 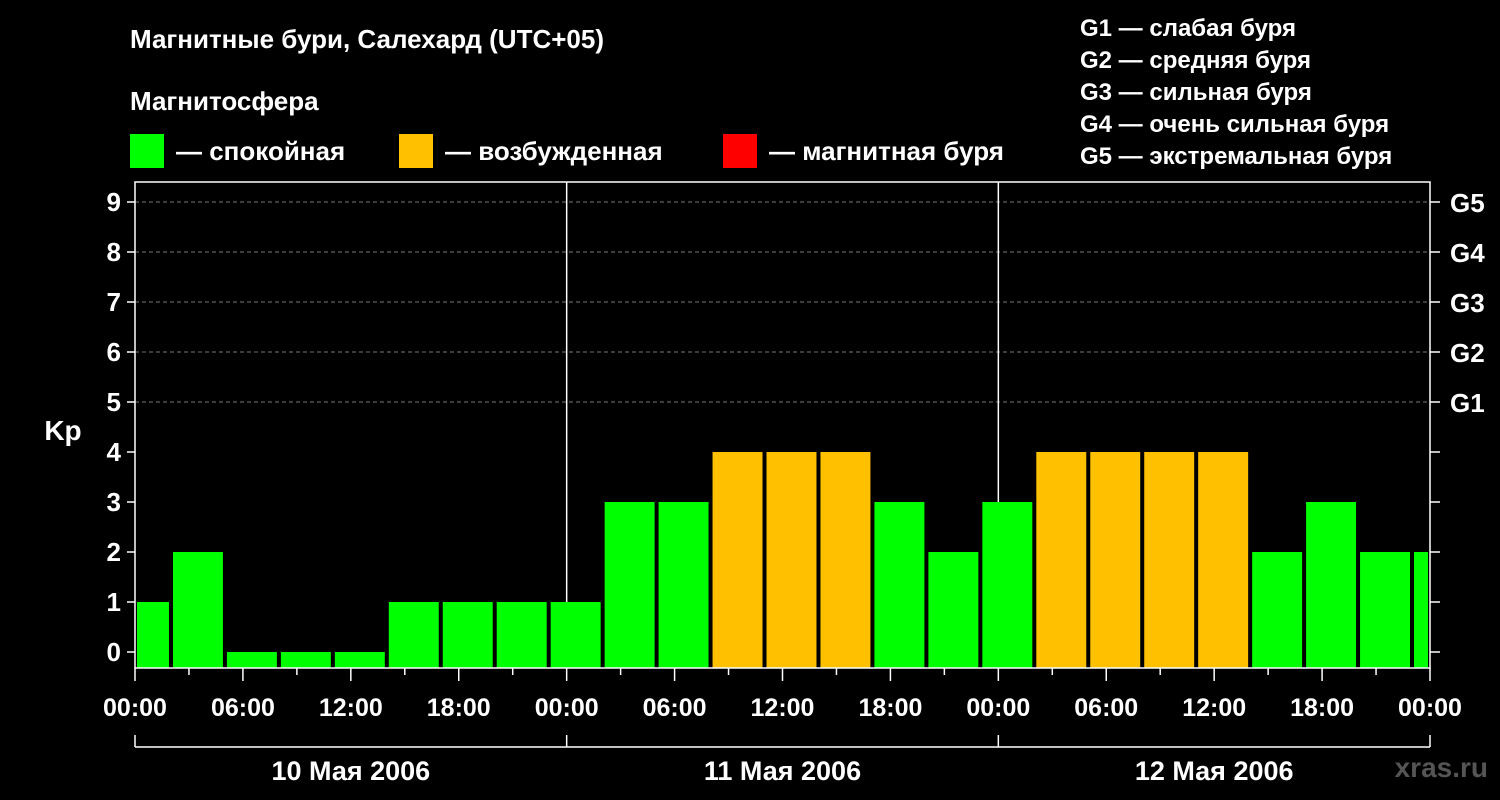 What do you see at coordinates (114, 652) in the screenshot?
I see `y-axis-tick-label: 0` at bounding box center [114, 652].